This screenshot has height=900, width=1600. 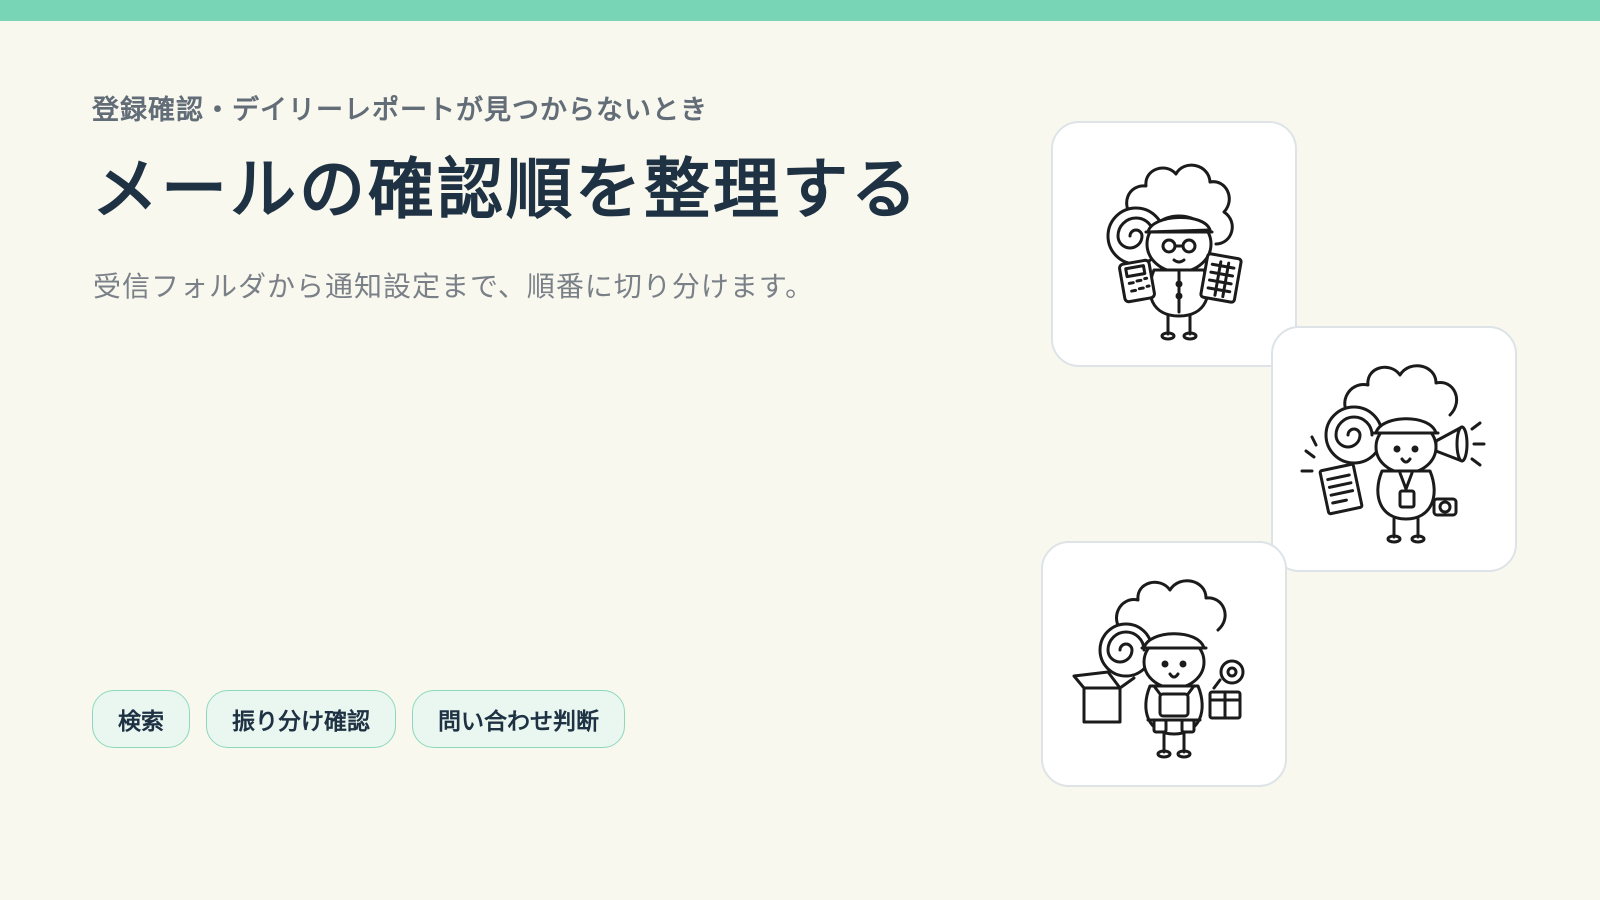 I want to click on illustration-card-announcer, so click(x=1394, y=449).